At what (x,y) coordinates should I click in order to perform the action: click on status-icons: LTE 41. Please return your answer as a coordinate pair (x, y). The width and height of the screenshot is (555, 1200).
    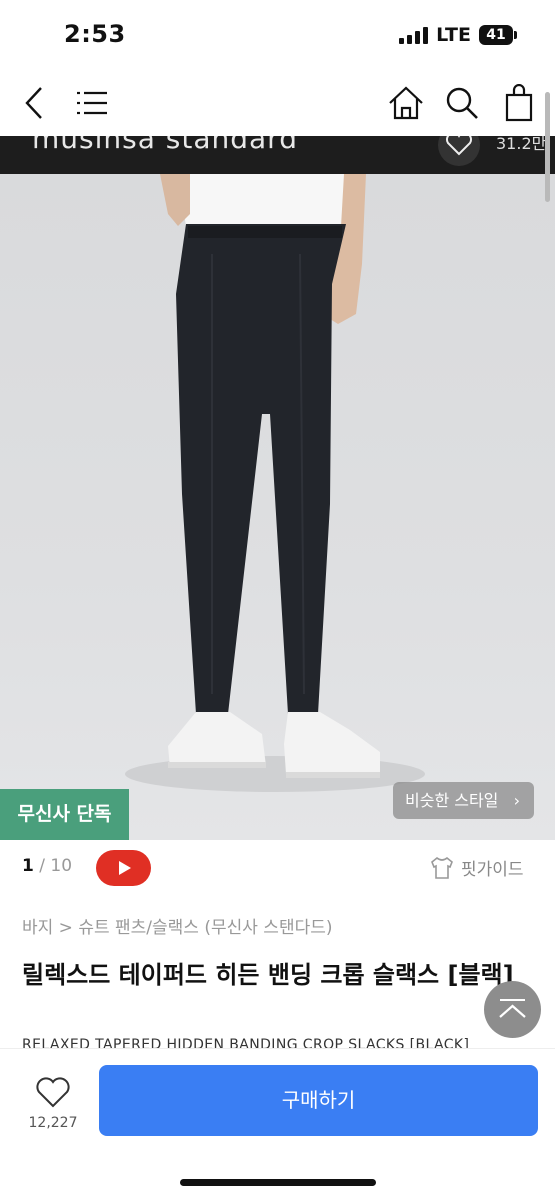
    Looking at the image, I should click on (458, 35).